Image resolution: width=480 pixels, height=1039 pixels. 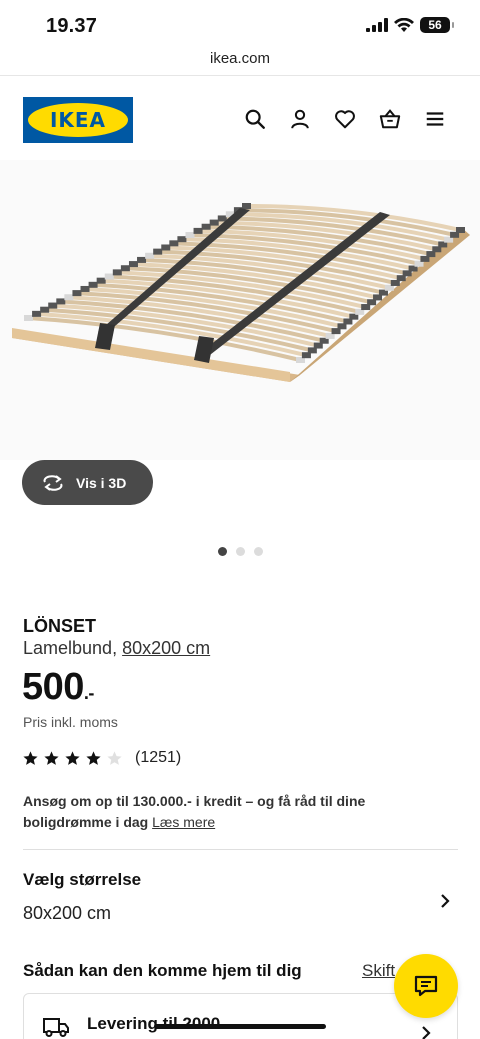 I want to click on logo-text: IKEA, so click(x=78, y=120).